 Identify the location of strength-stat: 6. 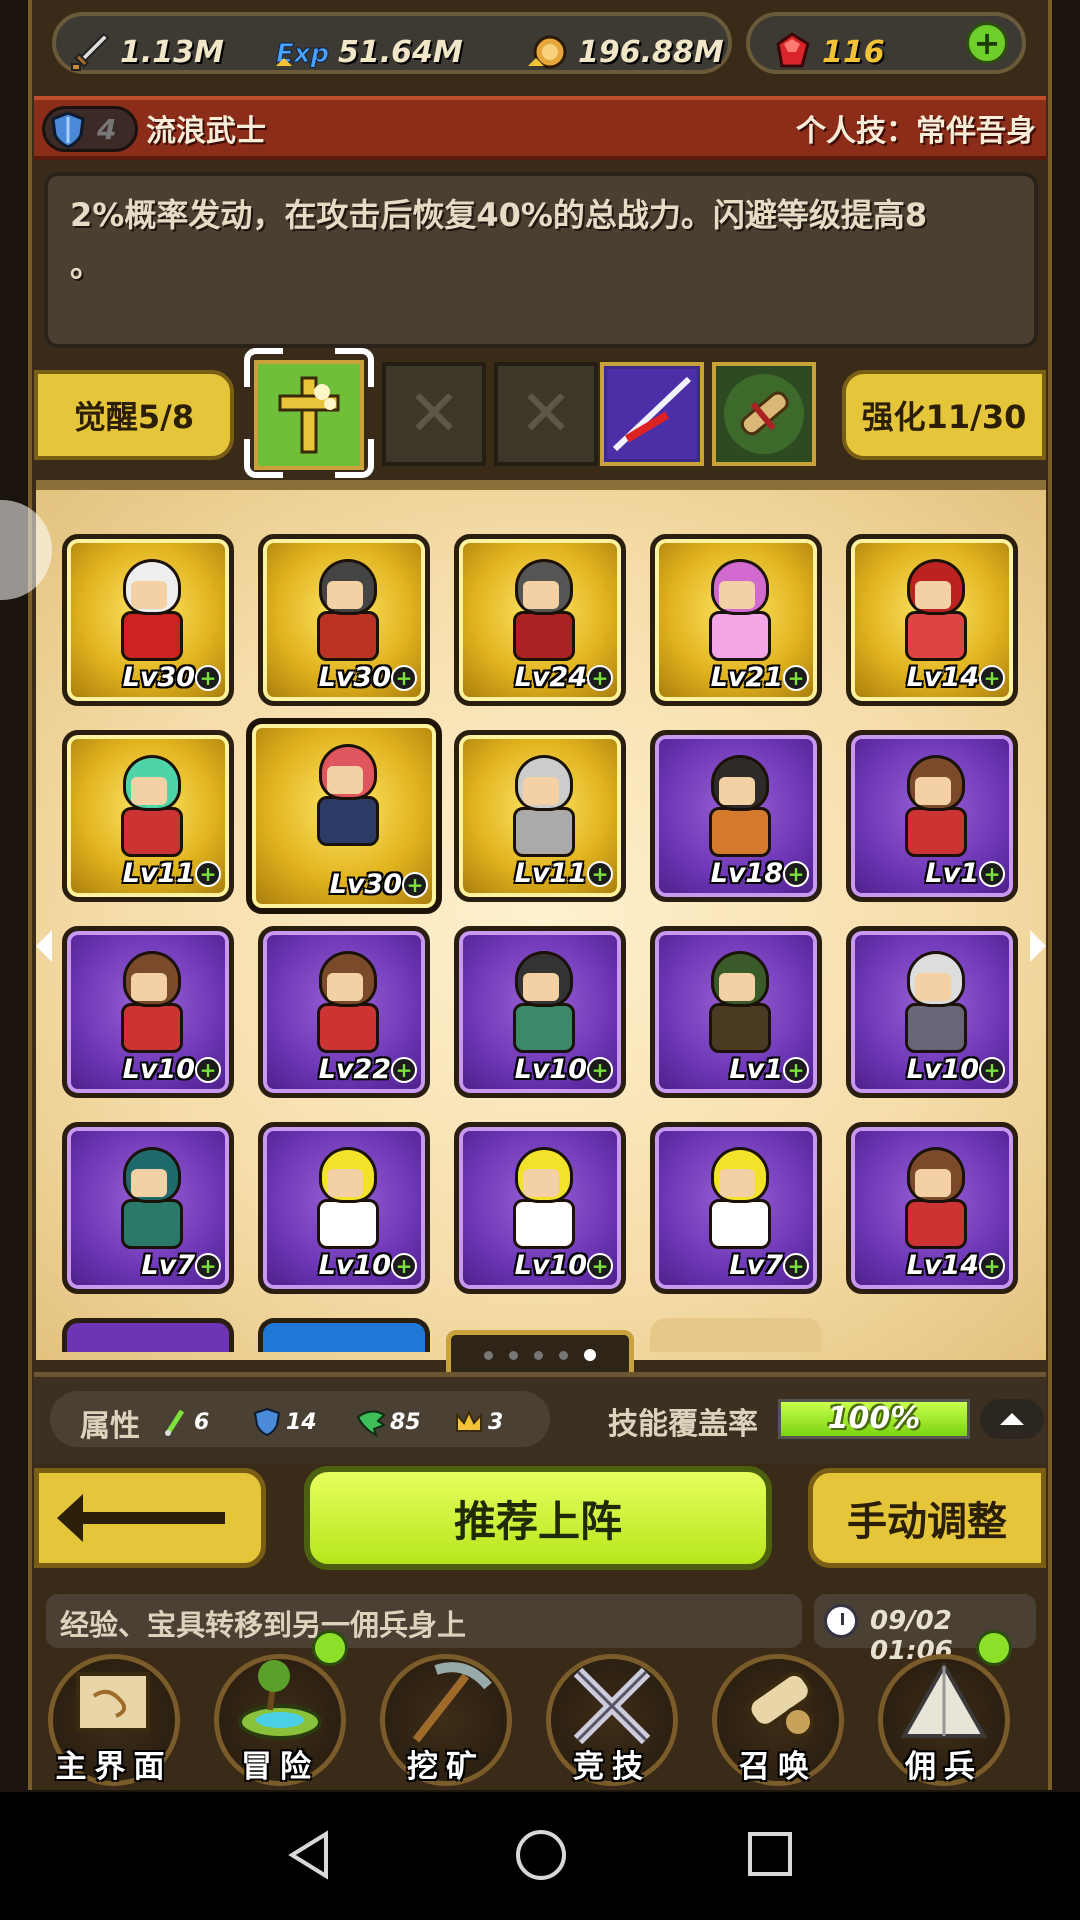
(184, 1422).